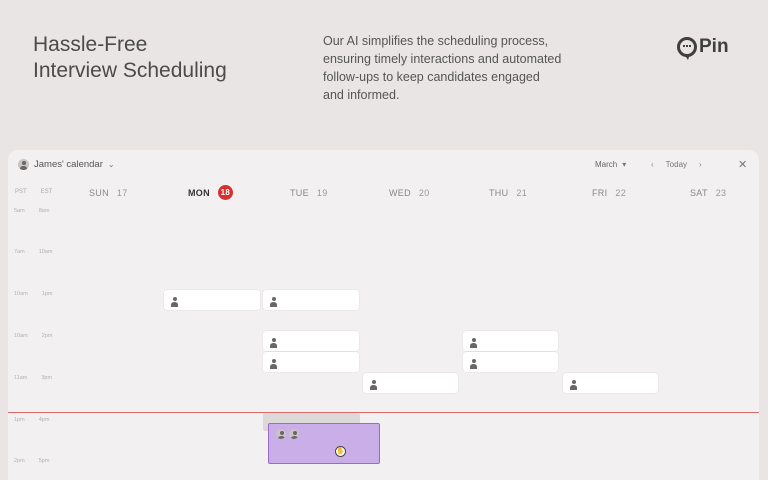 The image size is (768, 480). I want to click on time-label: 4pm, so click(44, 420).